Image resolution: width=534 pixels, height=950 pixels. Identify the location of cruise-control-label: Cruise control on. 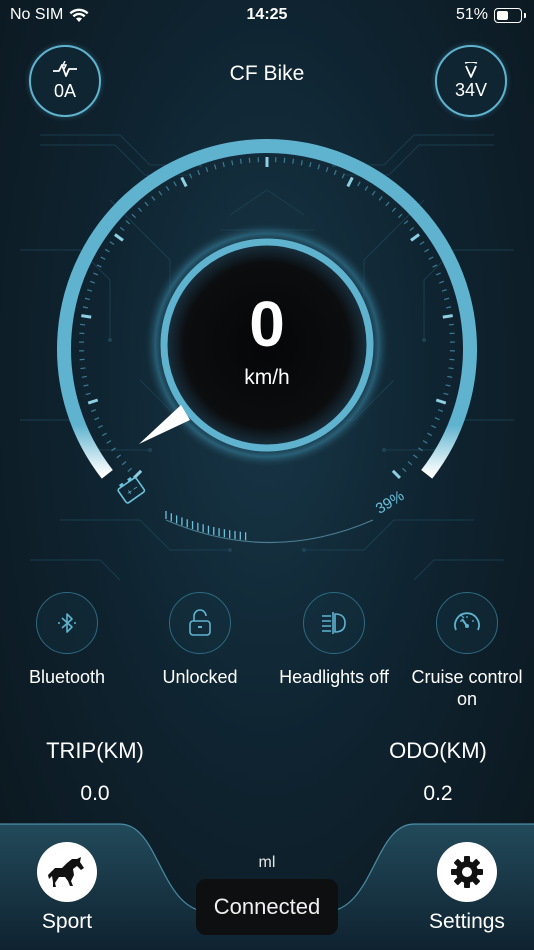
(467, 688).